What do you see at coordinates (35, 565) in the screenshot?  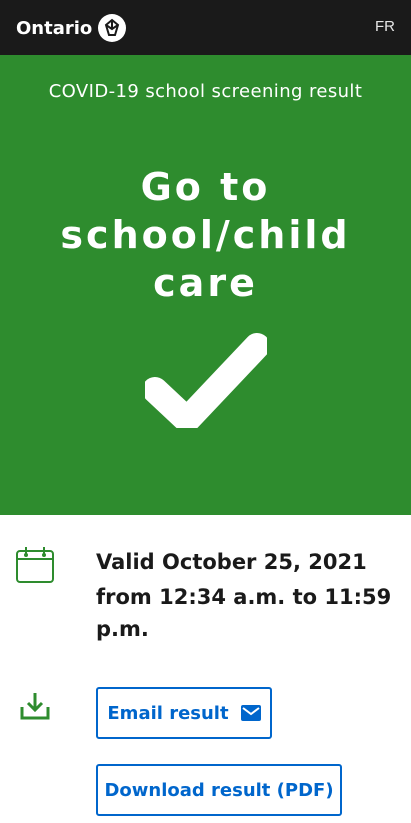 I see `calendar-icon` at bounding box center [35, 565].